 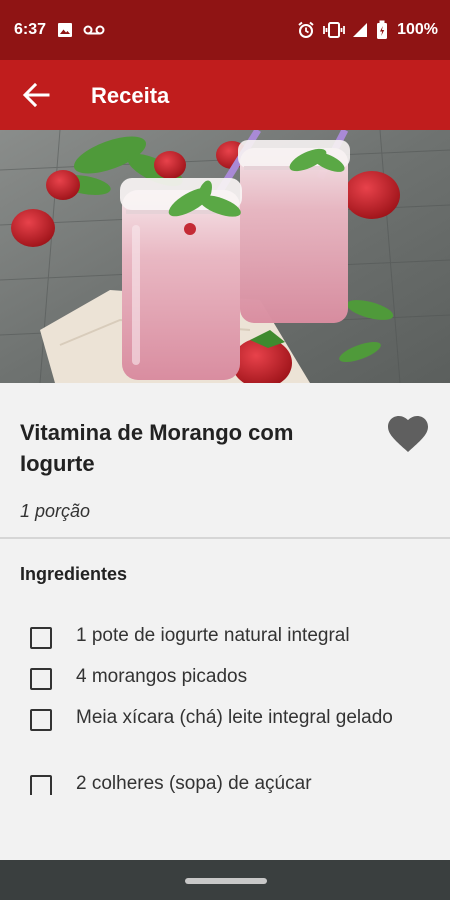 I want to click on status-bar: 6:37 100%, so click(x=225, y=30).